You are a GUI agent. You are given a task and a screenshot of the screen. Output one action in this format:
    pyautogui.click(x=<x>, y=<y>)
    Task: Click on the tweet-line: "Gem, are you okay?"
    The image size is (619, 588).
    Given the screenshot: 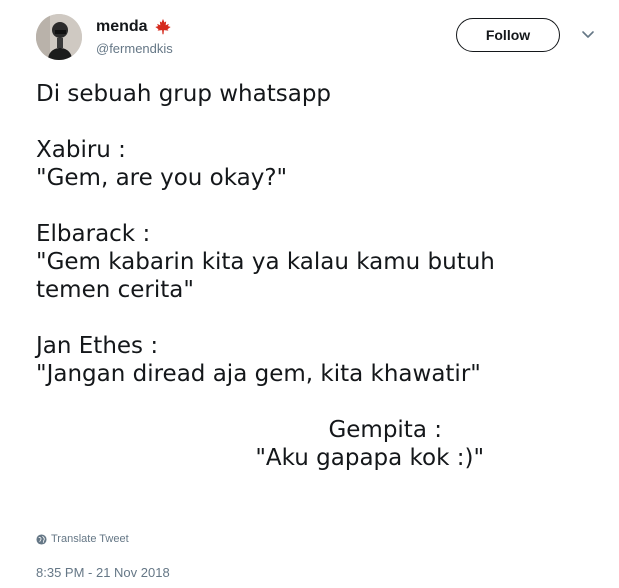 What is the action you would take?
    pyautogui.click(x=162, y=178)
    